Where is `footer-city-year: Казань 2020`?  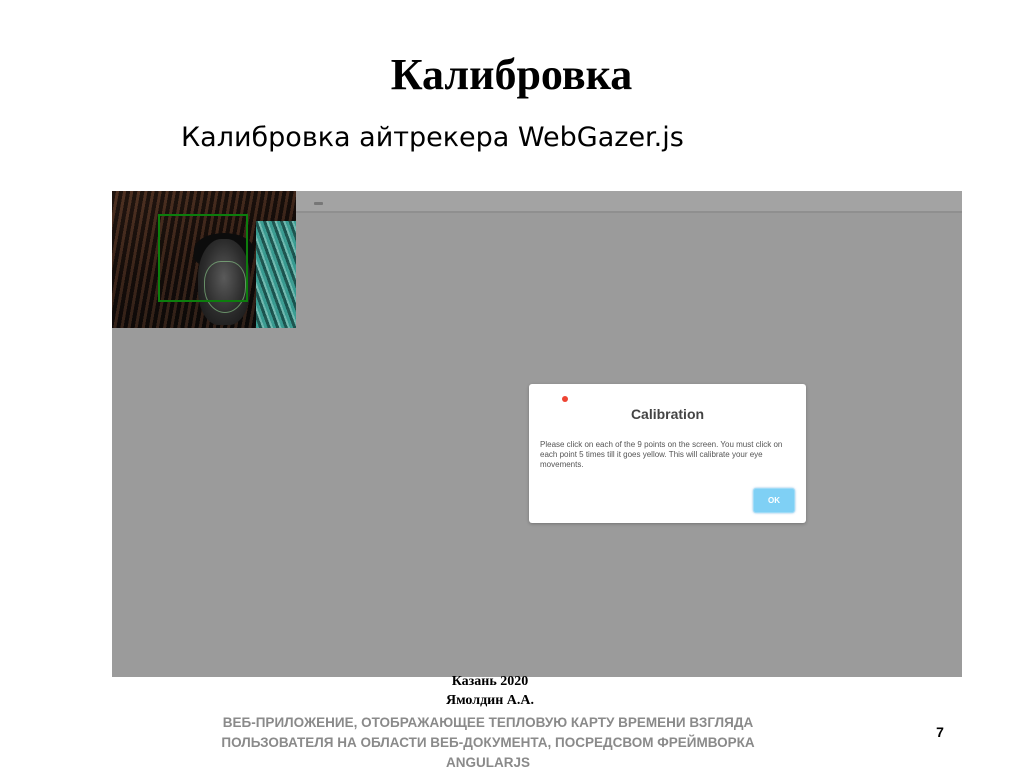 footer-city-year: Казань 2020 is located at coordinates (490, 681).